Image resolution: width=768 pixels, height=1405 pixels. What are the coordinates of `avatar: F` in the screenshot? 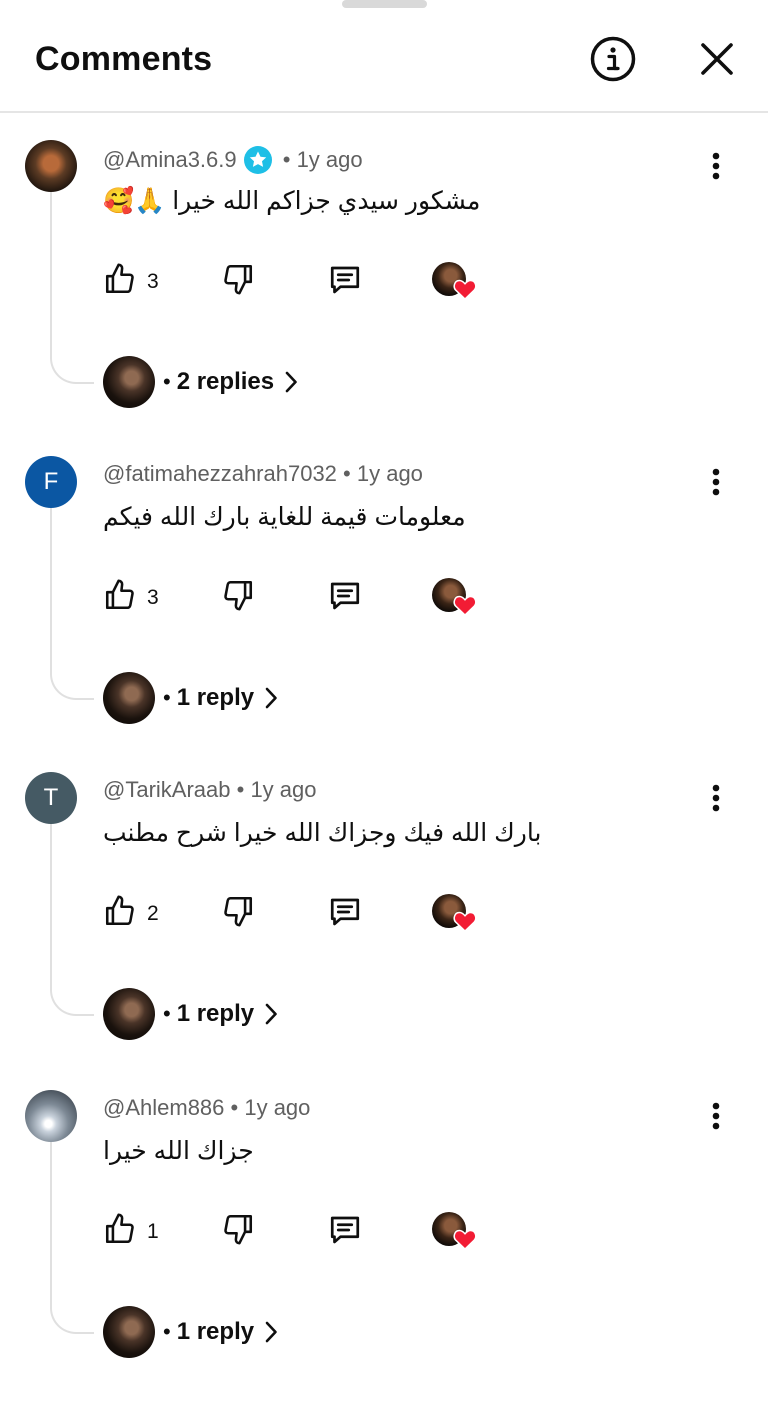 It's located at (51, 482).